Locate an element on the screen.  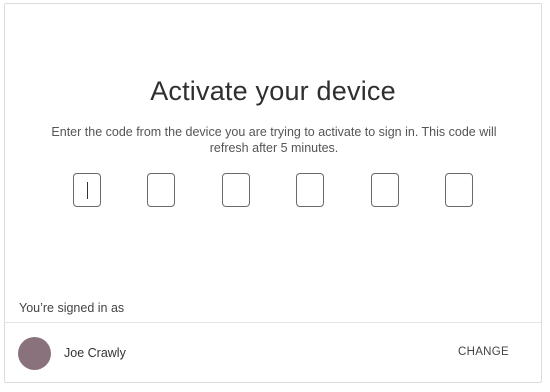
signed-in-label: You’re signed in as is located at coordinates (72, 308).